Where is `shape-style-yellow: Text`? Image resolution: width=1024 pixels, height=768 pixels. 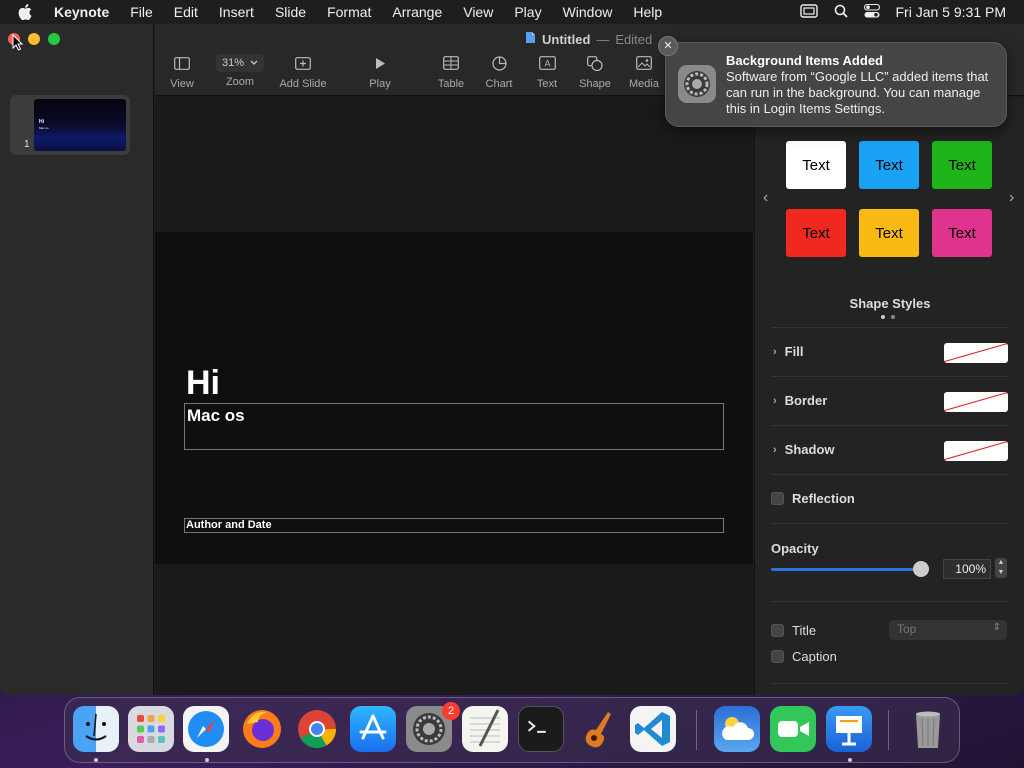
shape-style-yellow: Text is located at coordinates (889, 233).